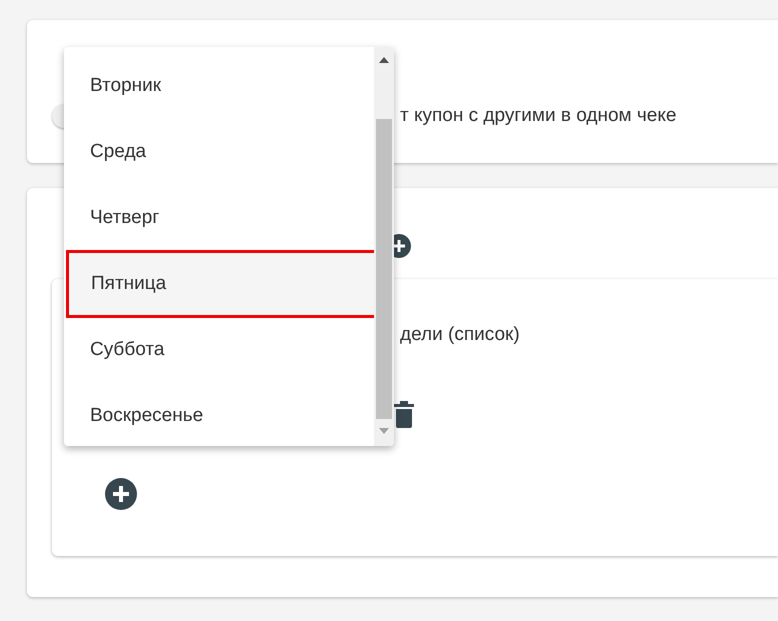 Image resolution: width=778 pixels, height=621 pixels. Describe the element at coordinates (219, 86) in the screenshot. I see `dropdown-item: Вторник` at that location.